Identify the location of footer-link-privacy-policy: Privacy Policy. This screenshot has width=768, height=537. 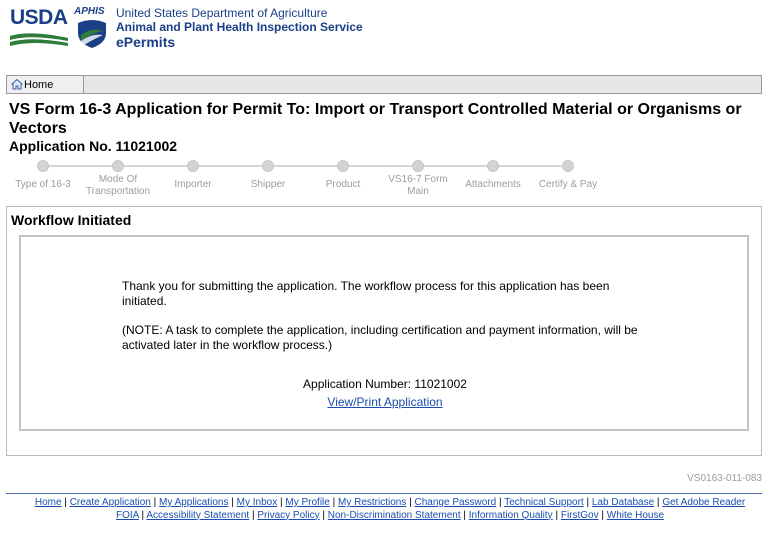
(288, 515).